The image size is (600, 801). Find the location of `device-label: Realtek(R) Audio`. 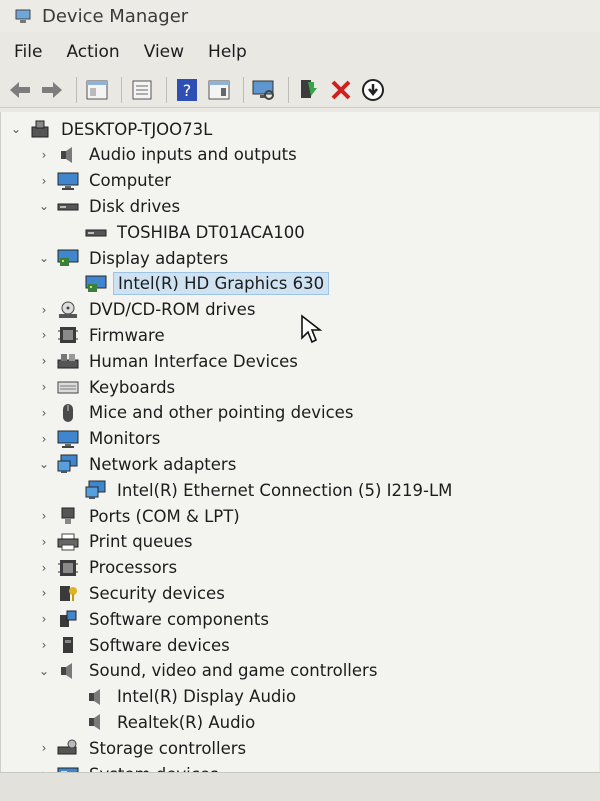

device-label: Realtek(R) Audio is located at coordinates (186, 722).